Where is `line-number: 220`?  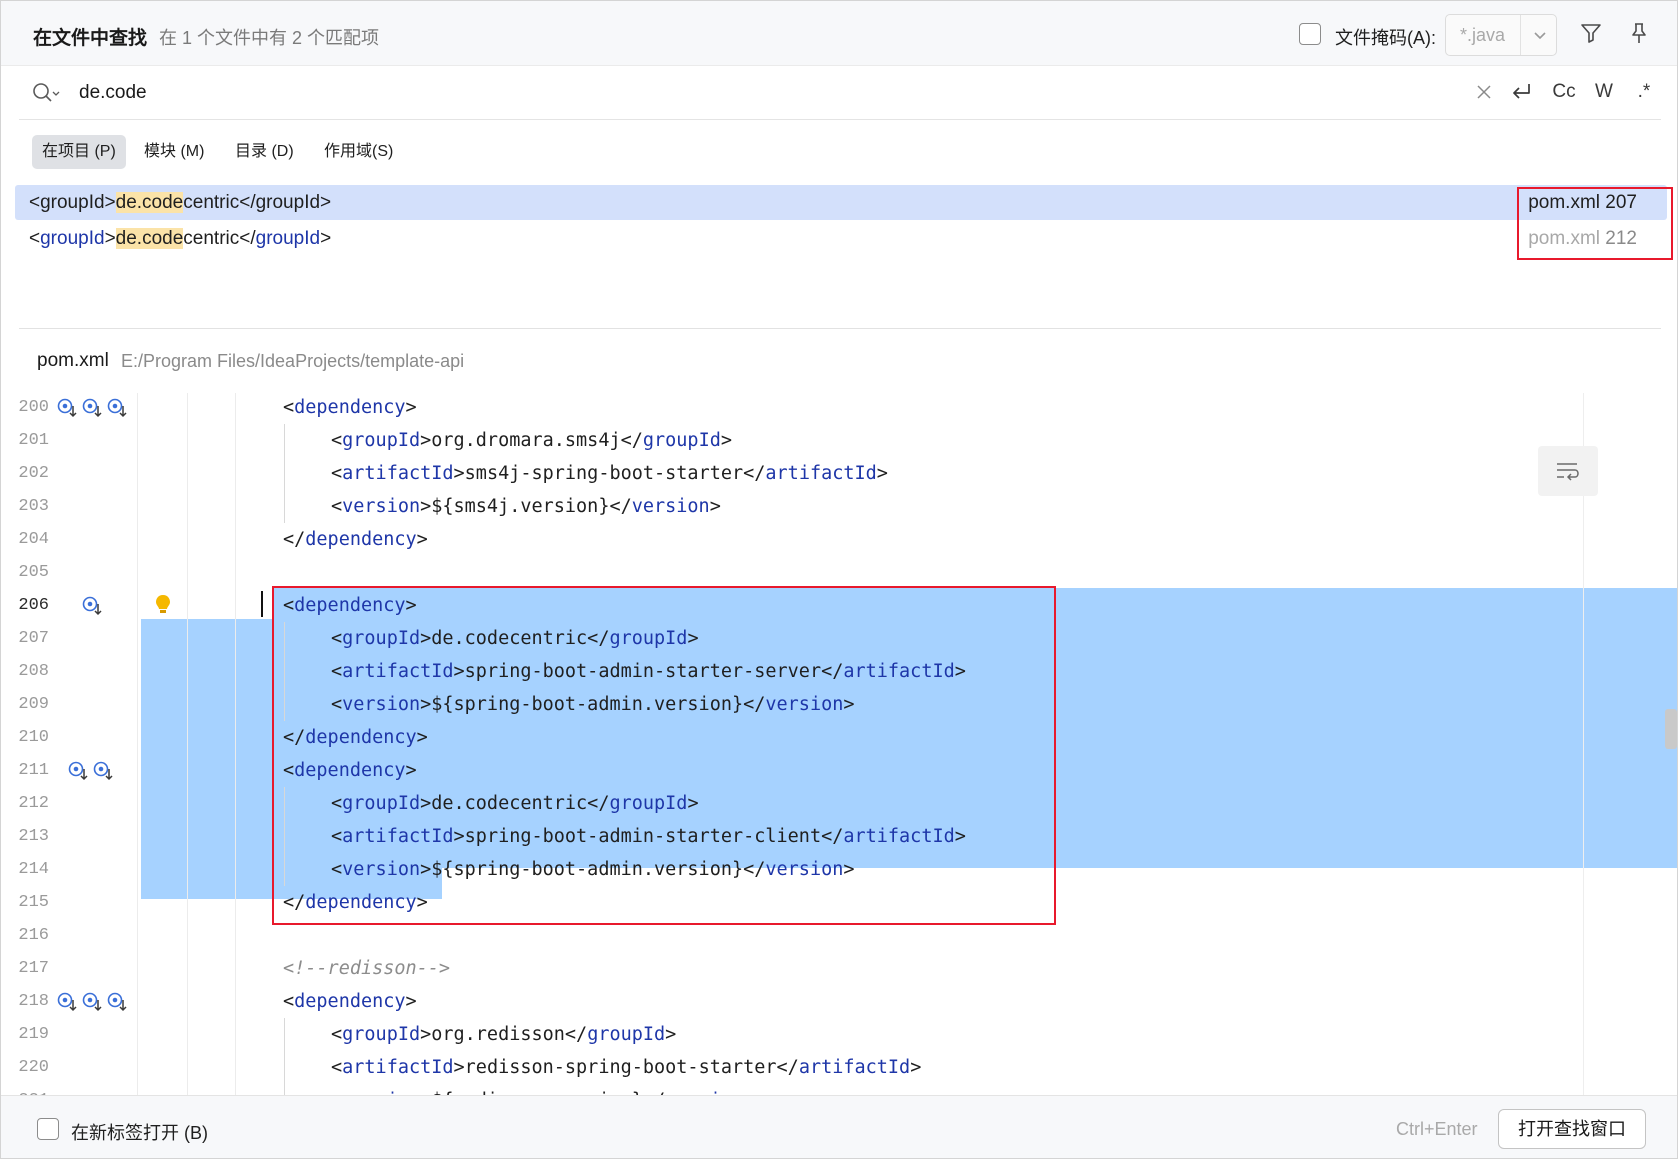 line-number: 220 is located at coordinates (33, 1067).